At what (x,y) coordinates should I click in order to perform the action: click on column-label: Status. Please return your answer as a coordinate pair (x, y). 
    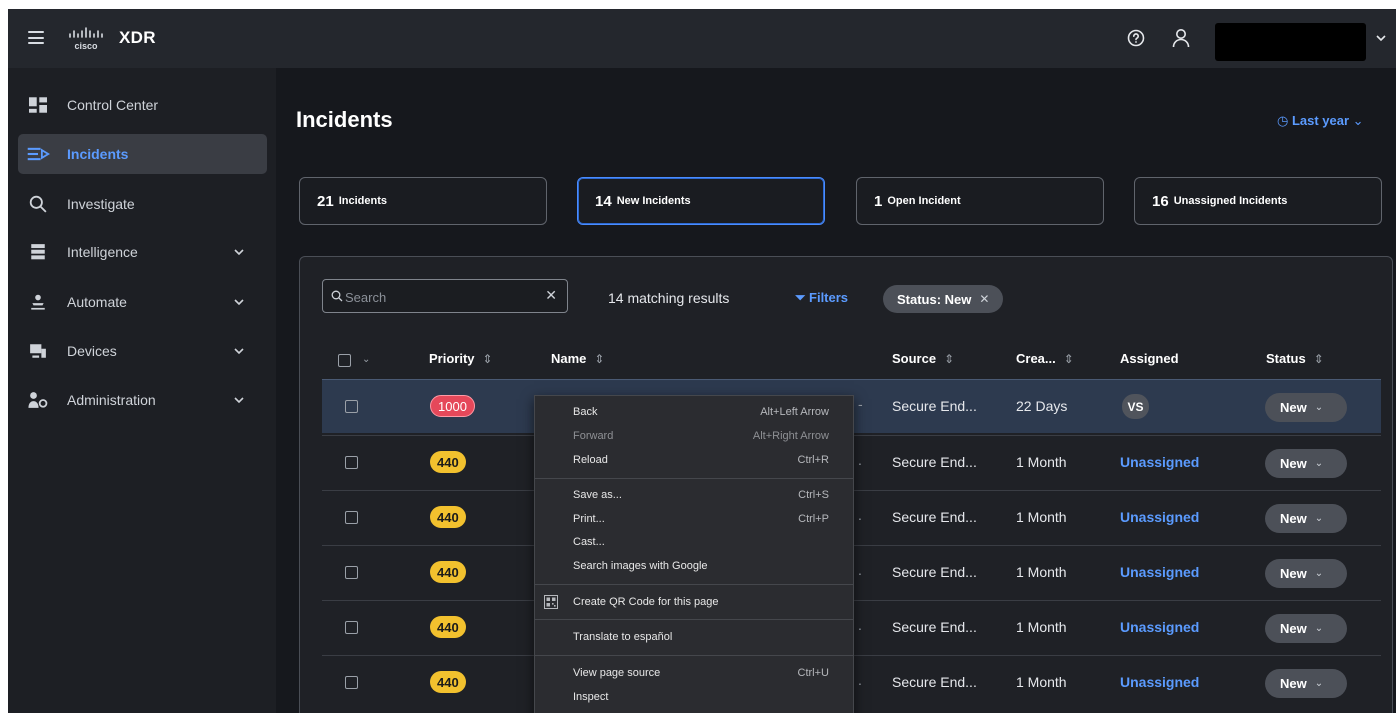
    Looking at the image, I should click on (1286, 358).